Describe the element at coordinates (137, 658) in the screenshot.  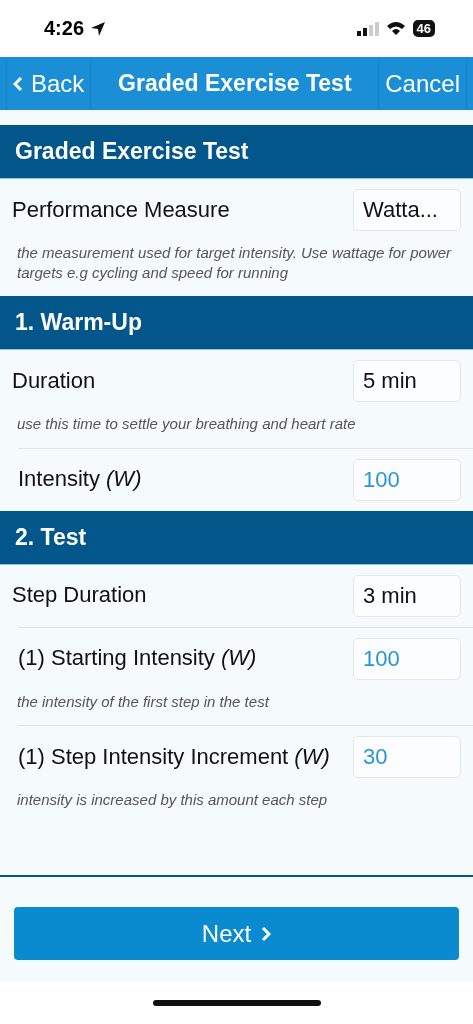
I see `field-label: (1) Starting Intensity (W)` at that location.